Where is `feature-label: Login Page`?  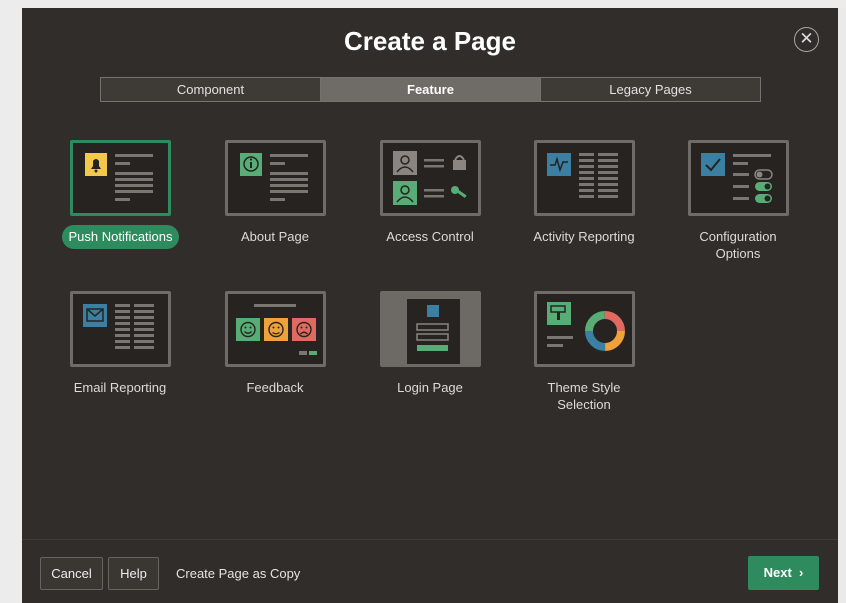
feature-label: Login Page is located at coordinates (430, 387).